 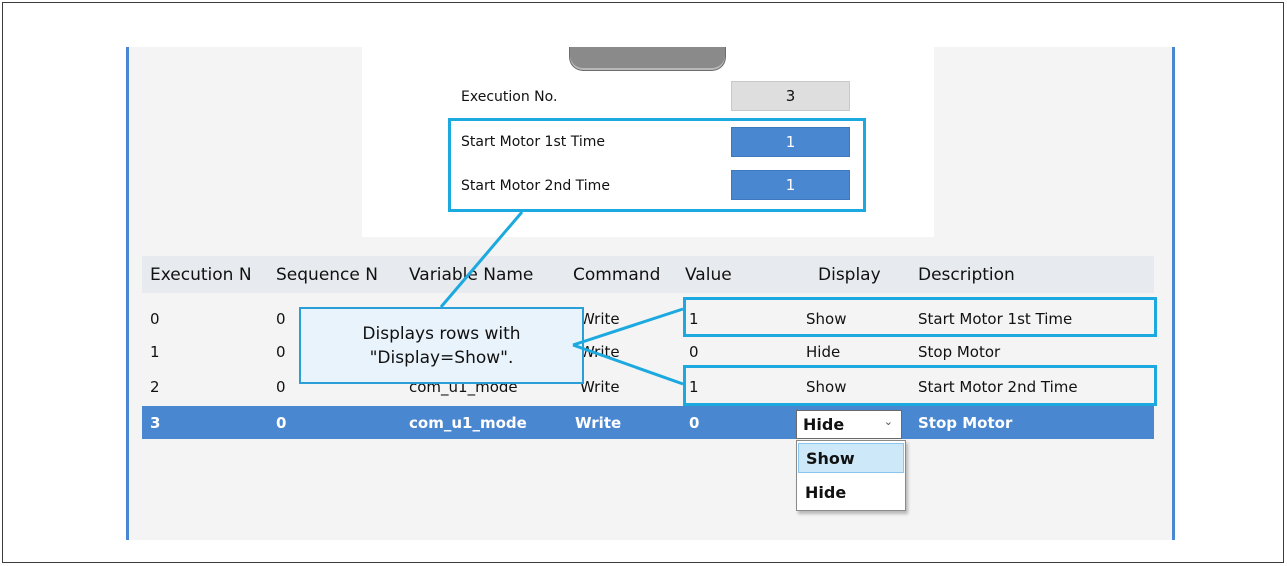 What do you see at coordinates (851, 492) in the screenshot?
I see `dropdown-option-hide: Hide` at bounding box center [851, 492].